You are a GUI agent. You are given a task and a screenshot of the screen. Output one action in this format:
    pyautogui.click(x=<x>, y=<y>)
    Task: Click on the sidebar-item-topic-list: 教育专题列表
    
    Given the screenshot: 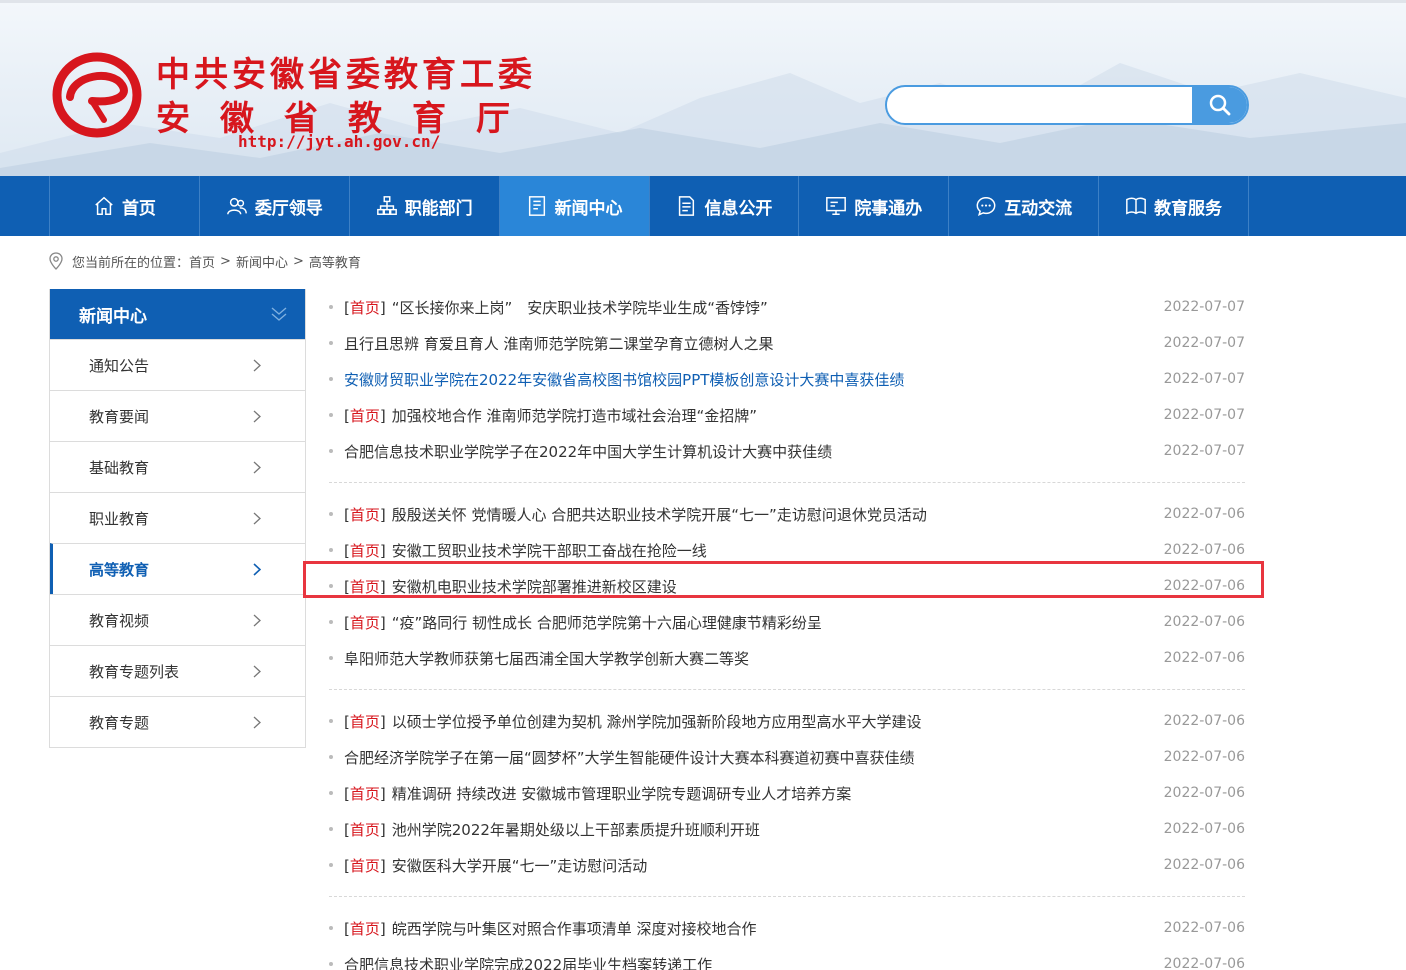 What is the action you would take?
    pyautogui.click(x=177, y=670)
    